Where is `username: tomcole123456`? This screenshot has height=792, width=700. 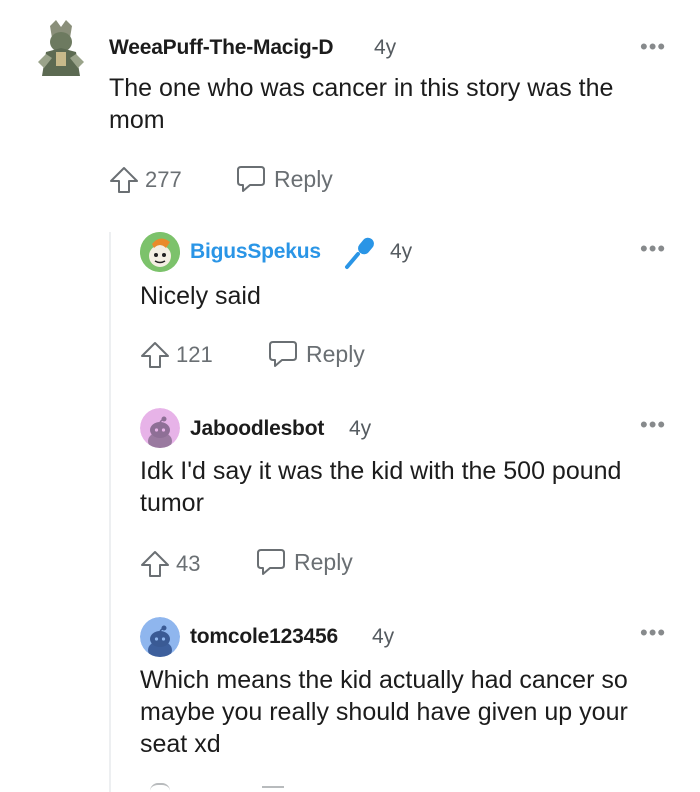 username: tomcole123456 is located at coordinates (264, 637).